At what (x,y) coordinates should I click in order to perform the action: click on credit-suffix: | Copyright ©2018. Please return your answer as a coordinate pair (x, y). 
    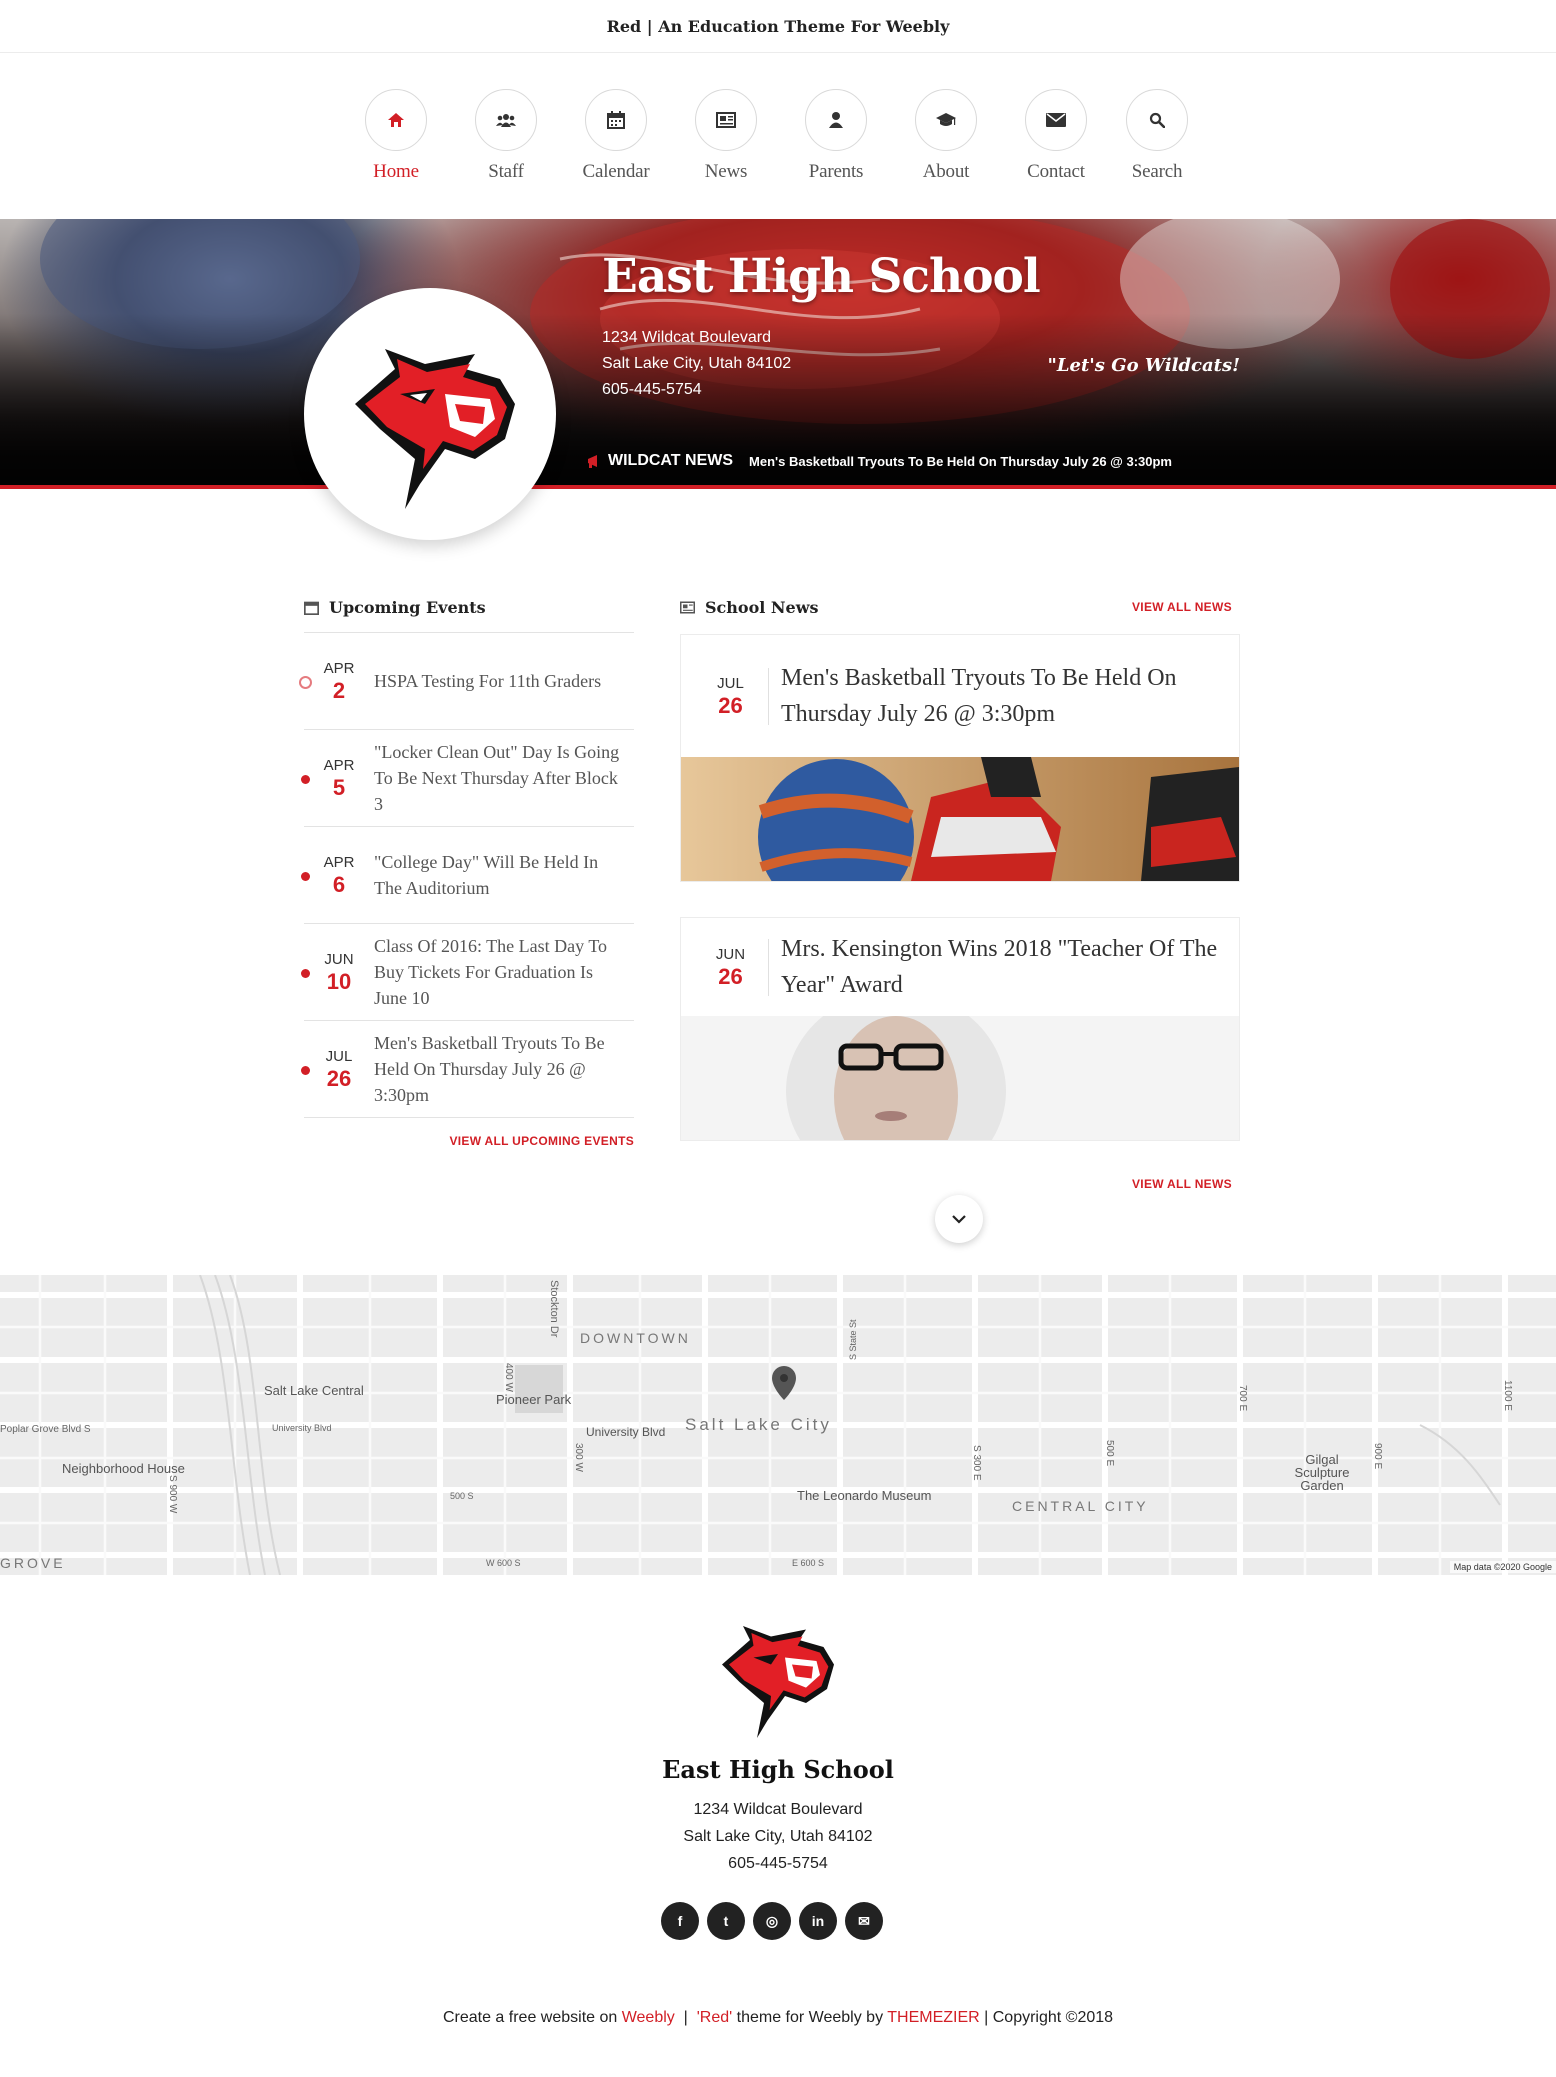
    Looking at the image, I should click on (1046, 2017).